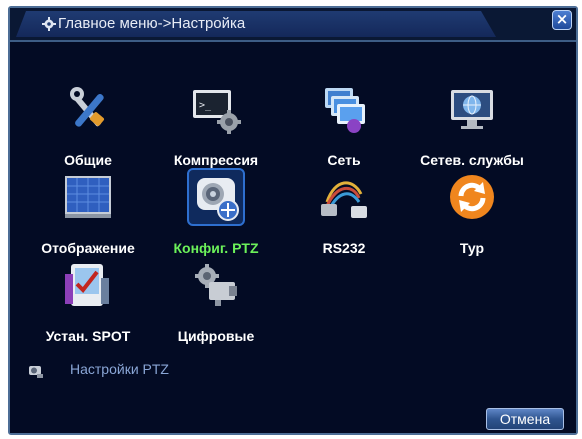  I want to click on menu-item-tour: Тур, so click(472, 217).